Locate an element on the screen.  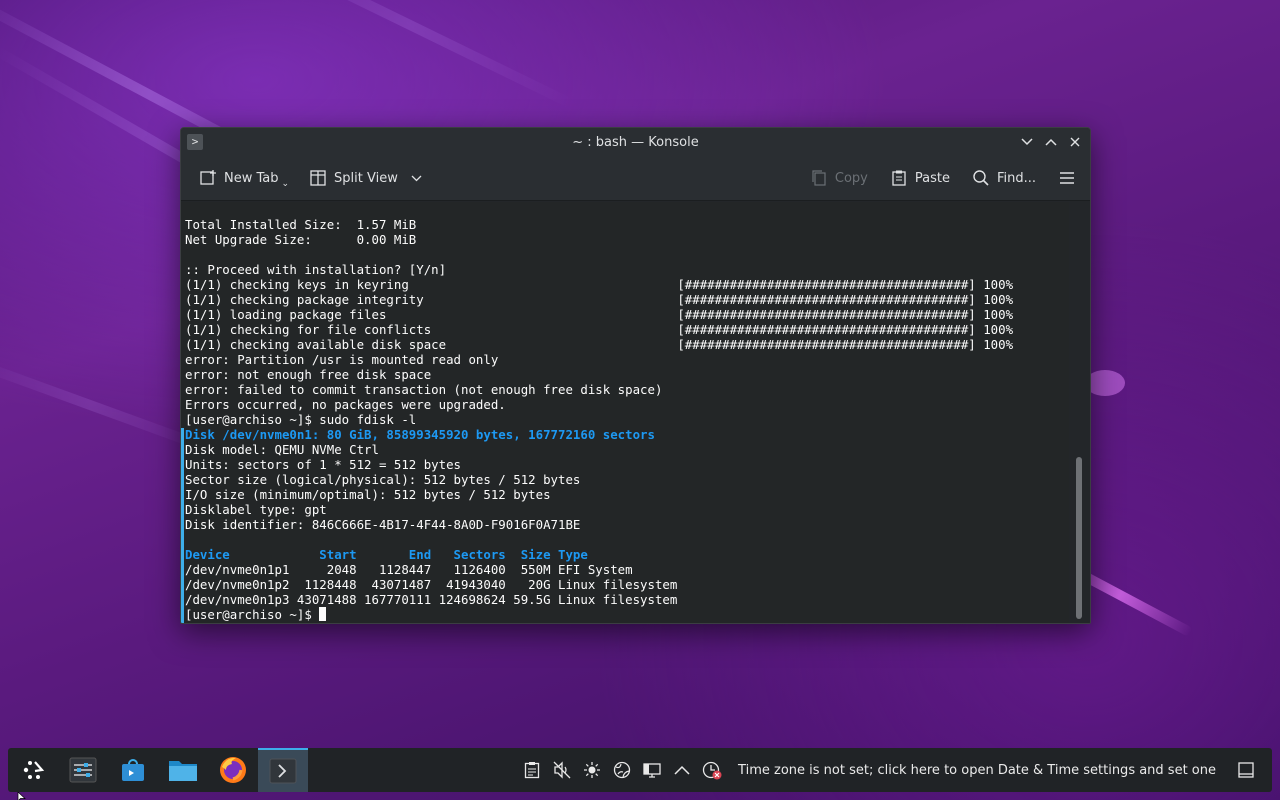
copy-button: Copy is located at coordinates (839, 178).